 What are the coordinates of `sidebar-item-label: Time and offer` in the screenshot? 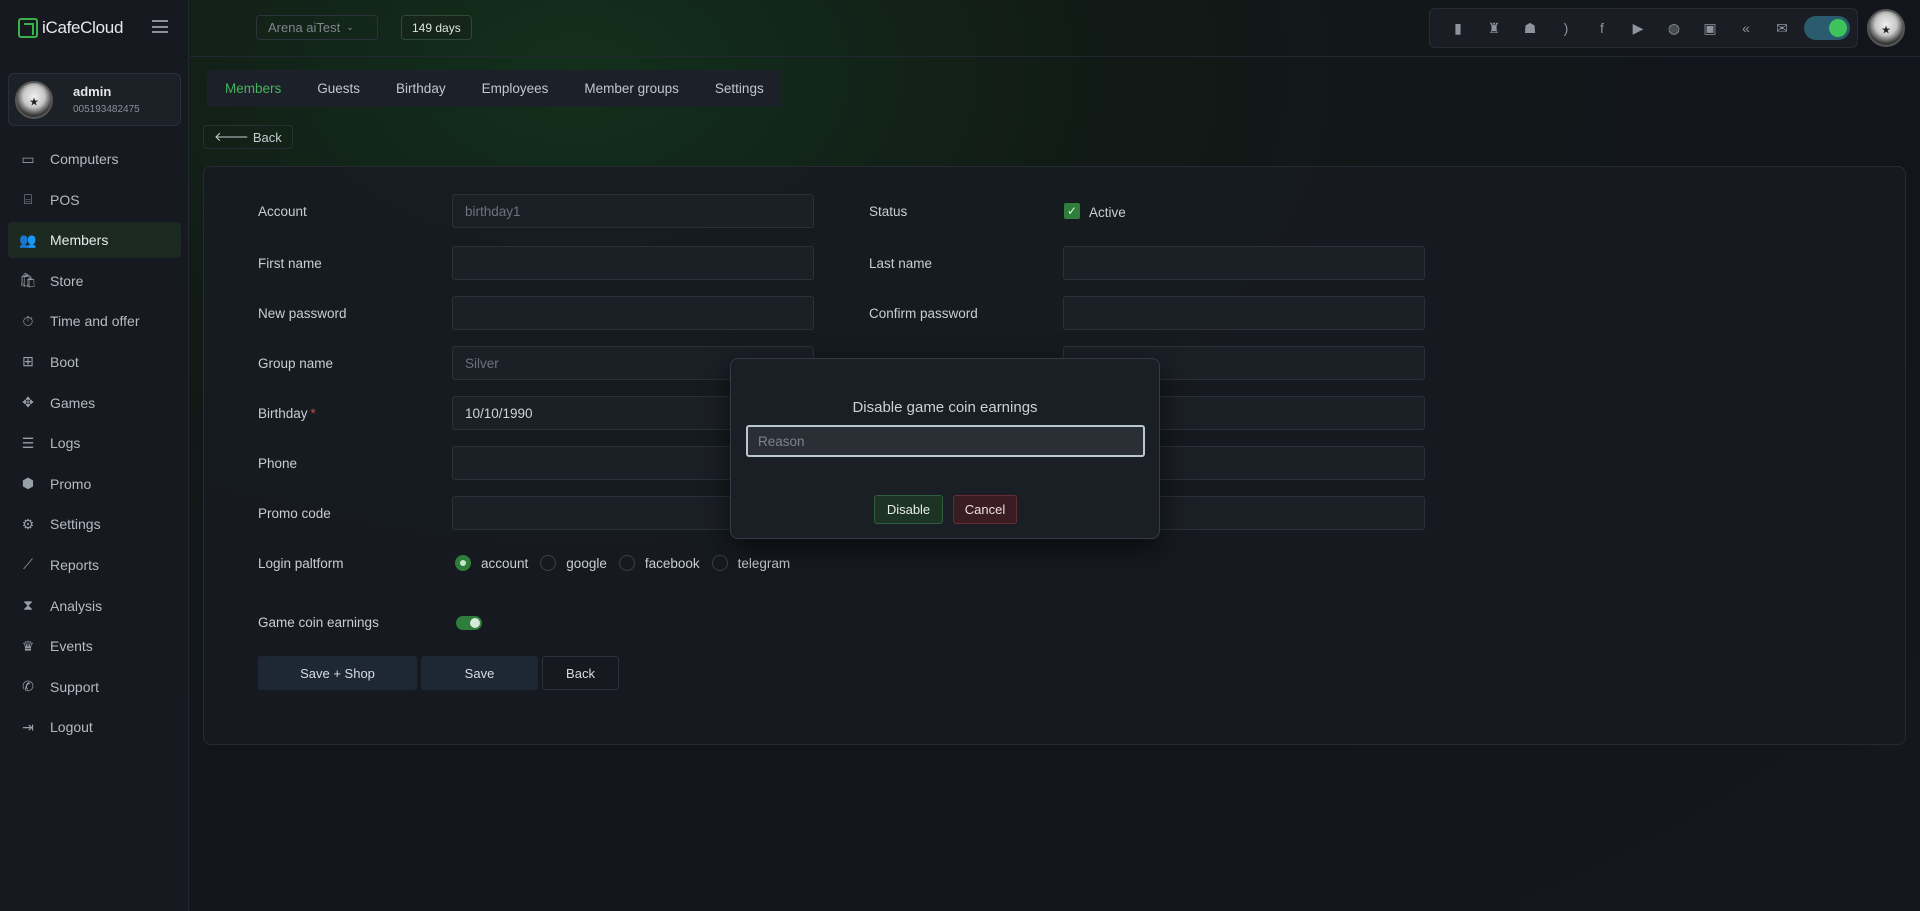 It's located at (95, 321).